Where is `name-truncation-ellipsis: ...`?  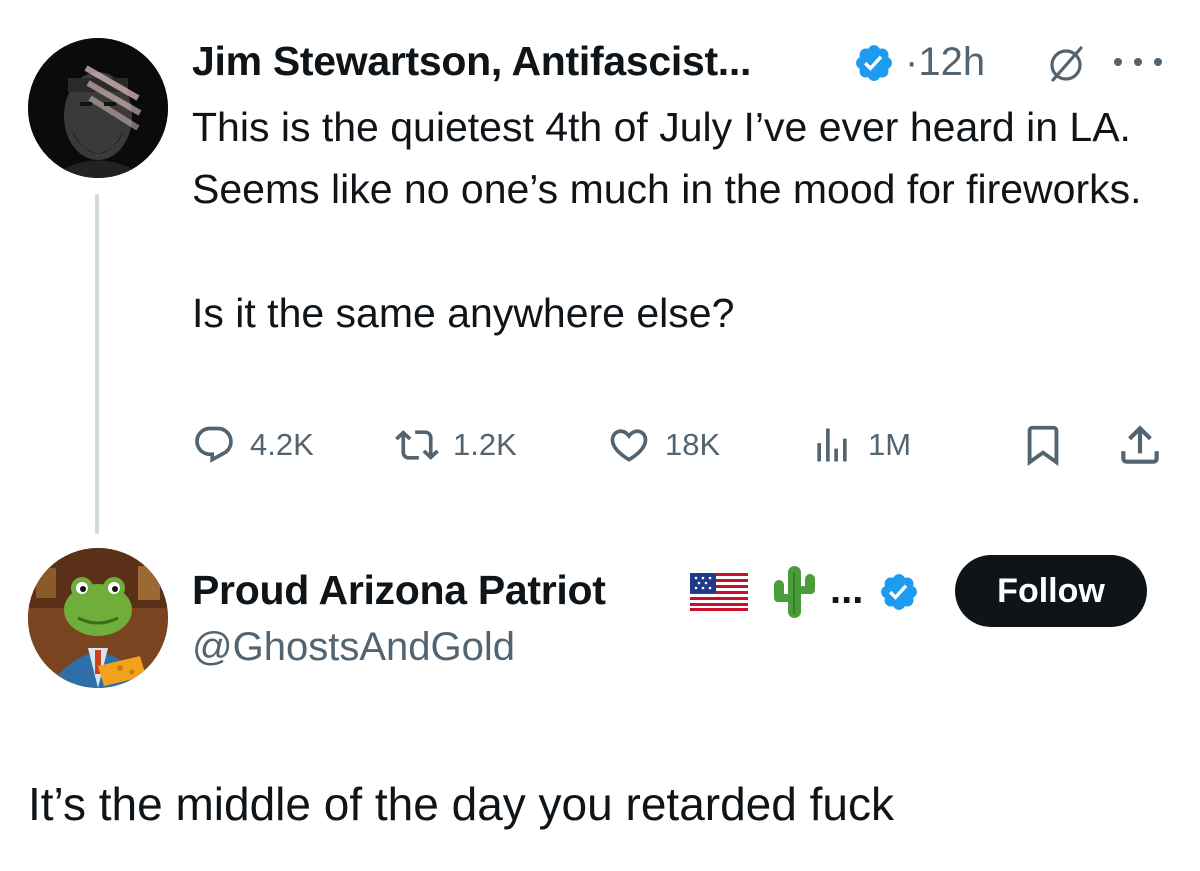 name-truncation-ellipsis: ... is located at coordinates (847, 590).